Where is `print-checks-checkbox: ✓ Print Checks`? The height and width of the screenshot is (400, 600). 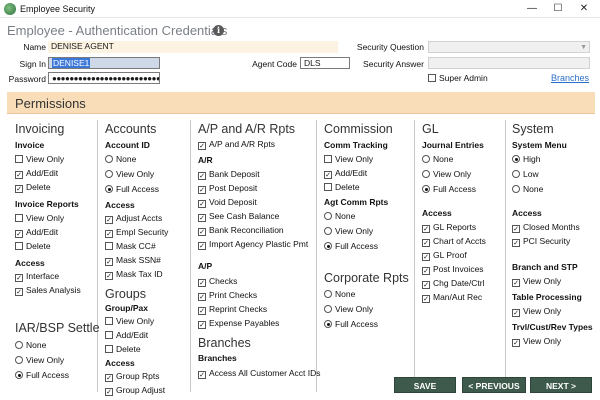
print-checks-checkbox: ✓ Print Checks is located at coordinates (227, 296).